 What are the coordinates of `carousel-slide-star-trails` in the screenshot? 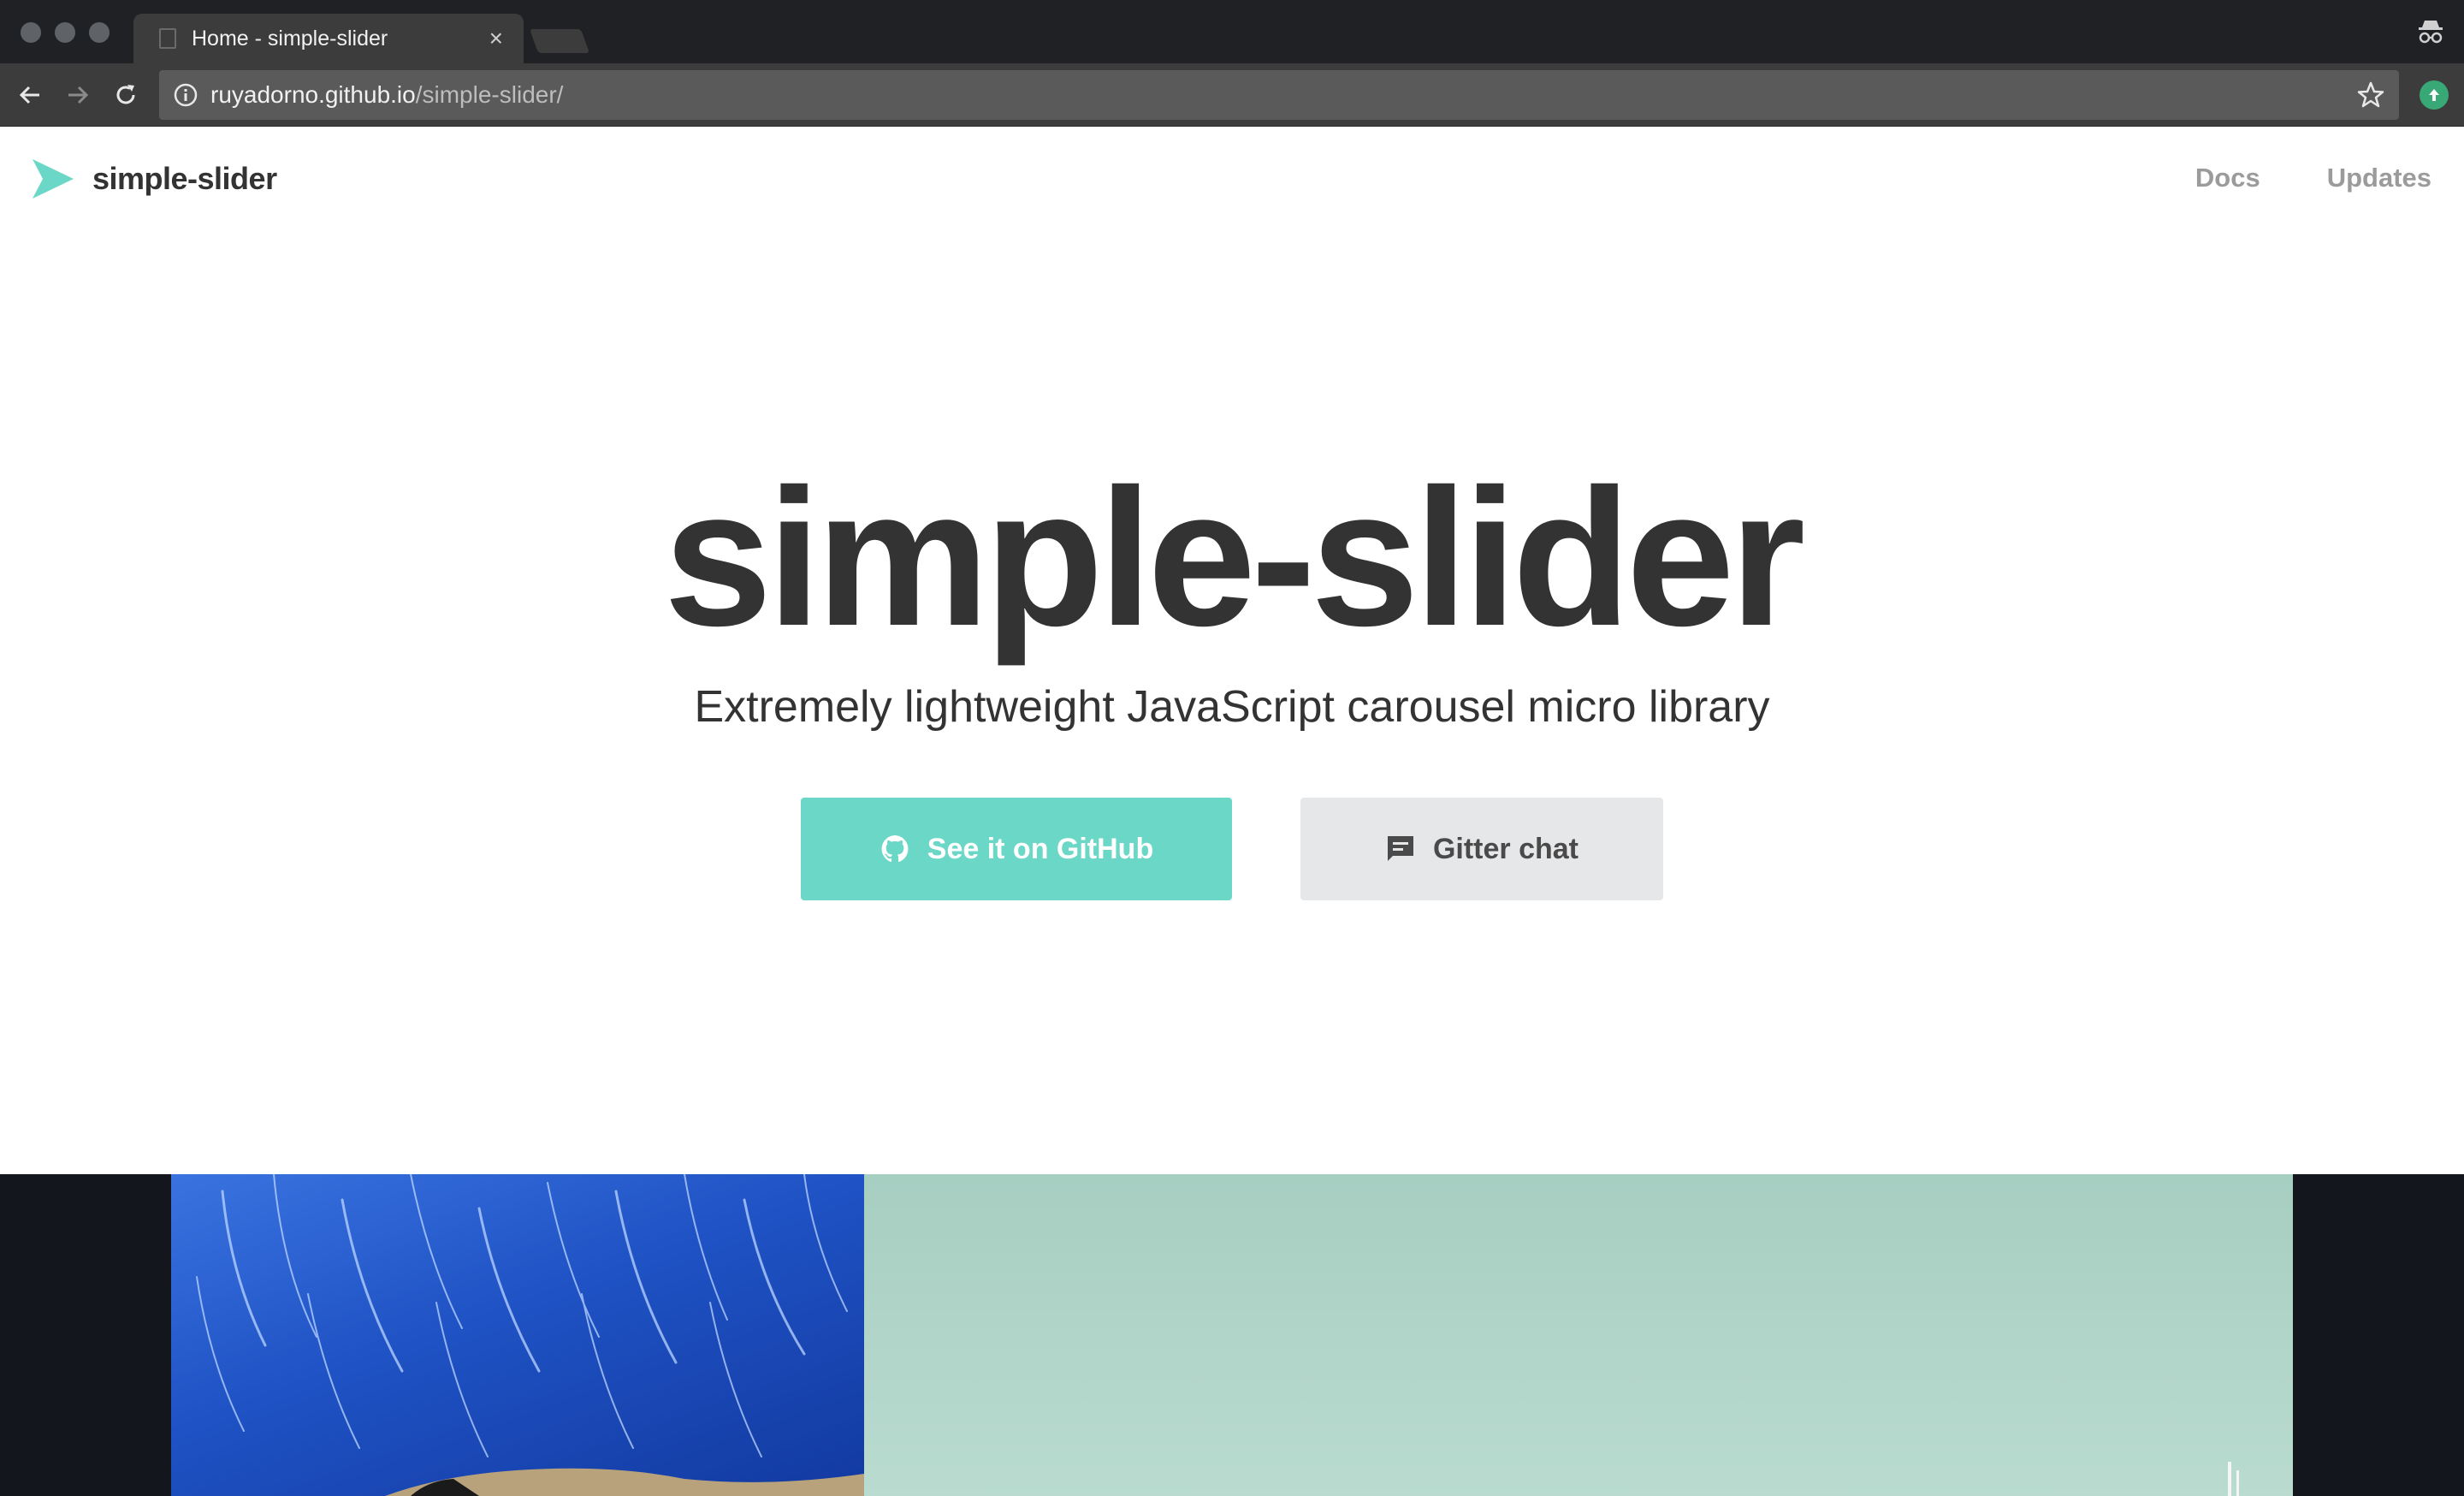 It's located at (517, 1335).